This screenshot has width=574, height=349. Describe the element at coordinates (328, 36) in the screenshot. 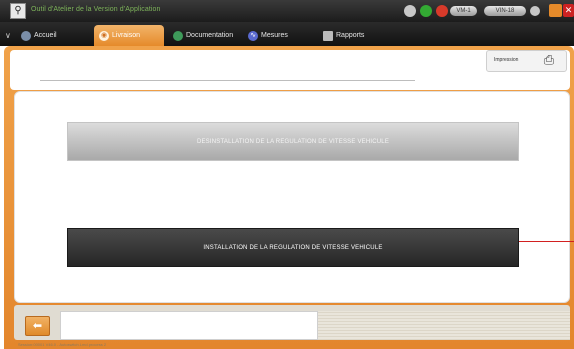

I see `report-icon` at that location.